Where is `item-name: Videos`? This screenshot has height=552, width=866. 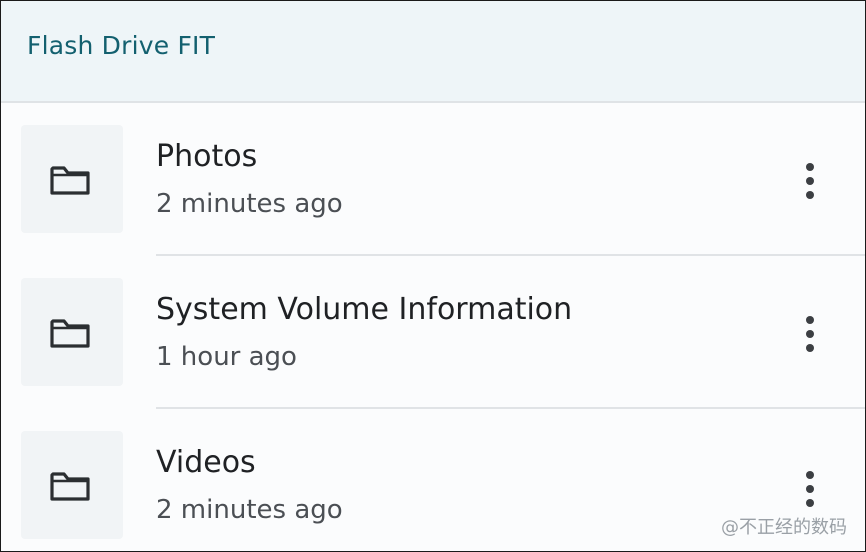
item-name: Videos is located at coordinates (206, 462).